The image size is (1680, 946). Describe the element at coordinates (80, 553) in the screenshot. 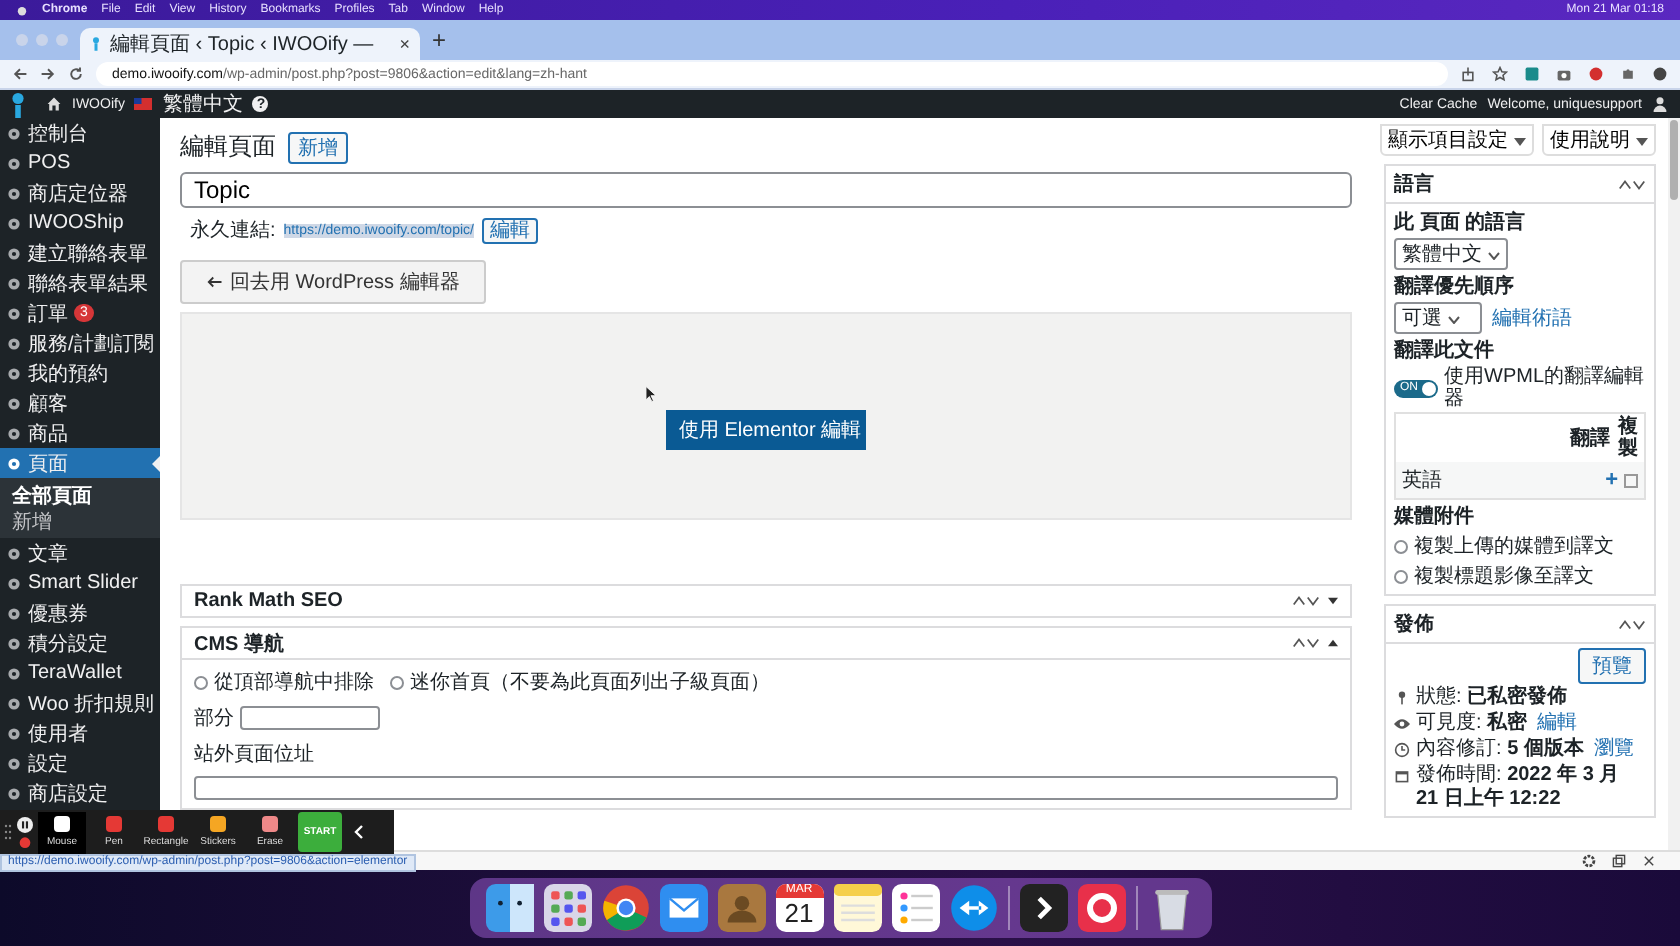

I see `sidebar-item: 文章` at that location.